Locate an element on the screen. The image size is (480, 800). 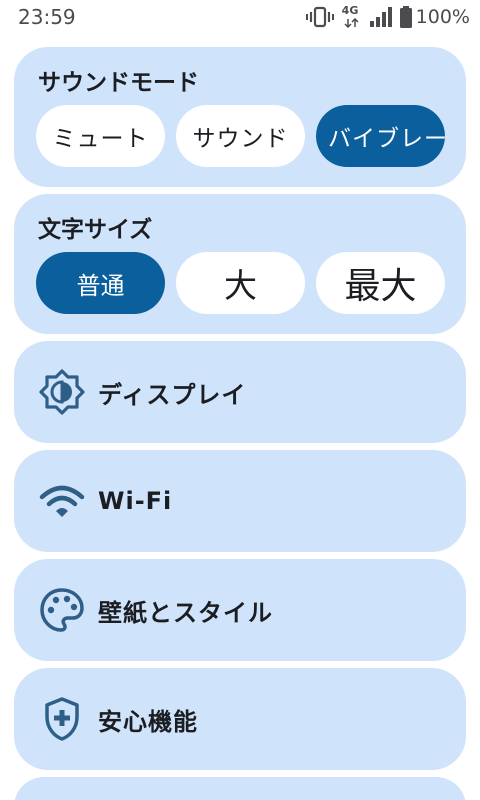
menu-item-wallpaper-style: 壁紙とスタイル is located at coordinates (240, 610).